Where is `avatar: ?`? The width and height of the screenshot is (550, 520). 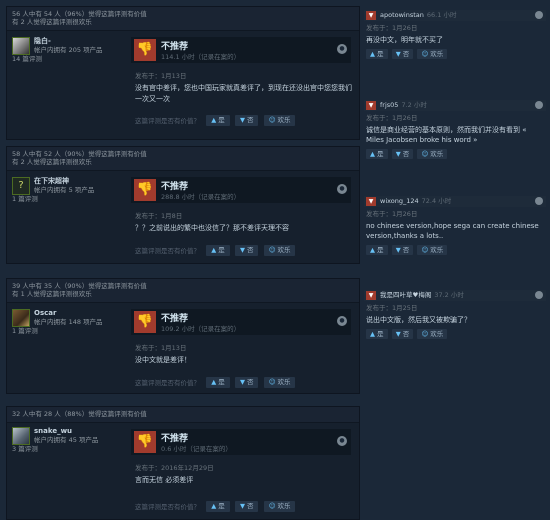
avatar: ? is located at coordinates (21, 186).